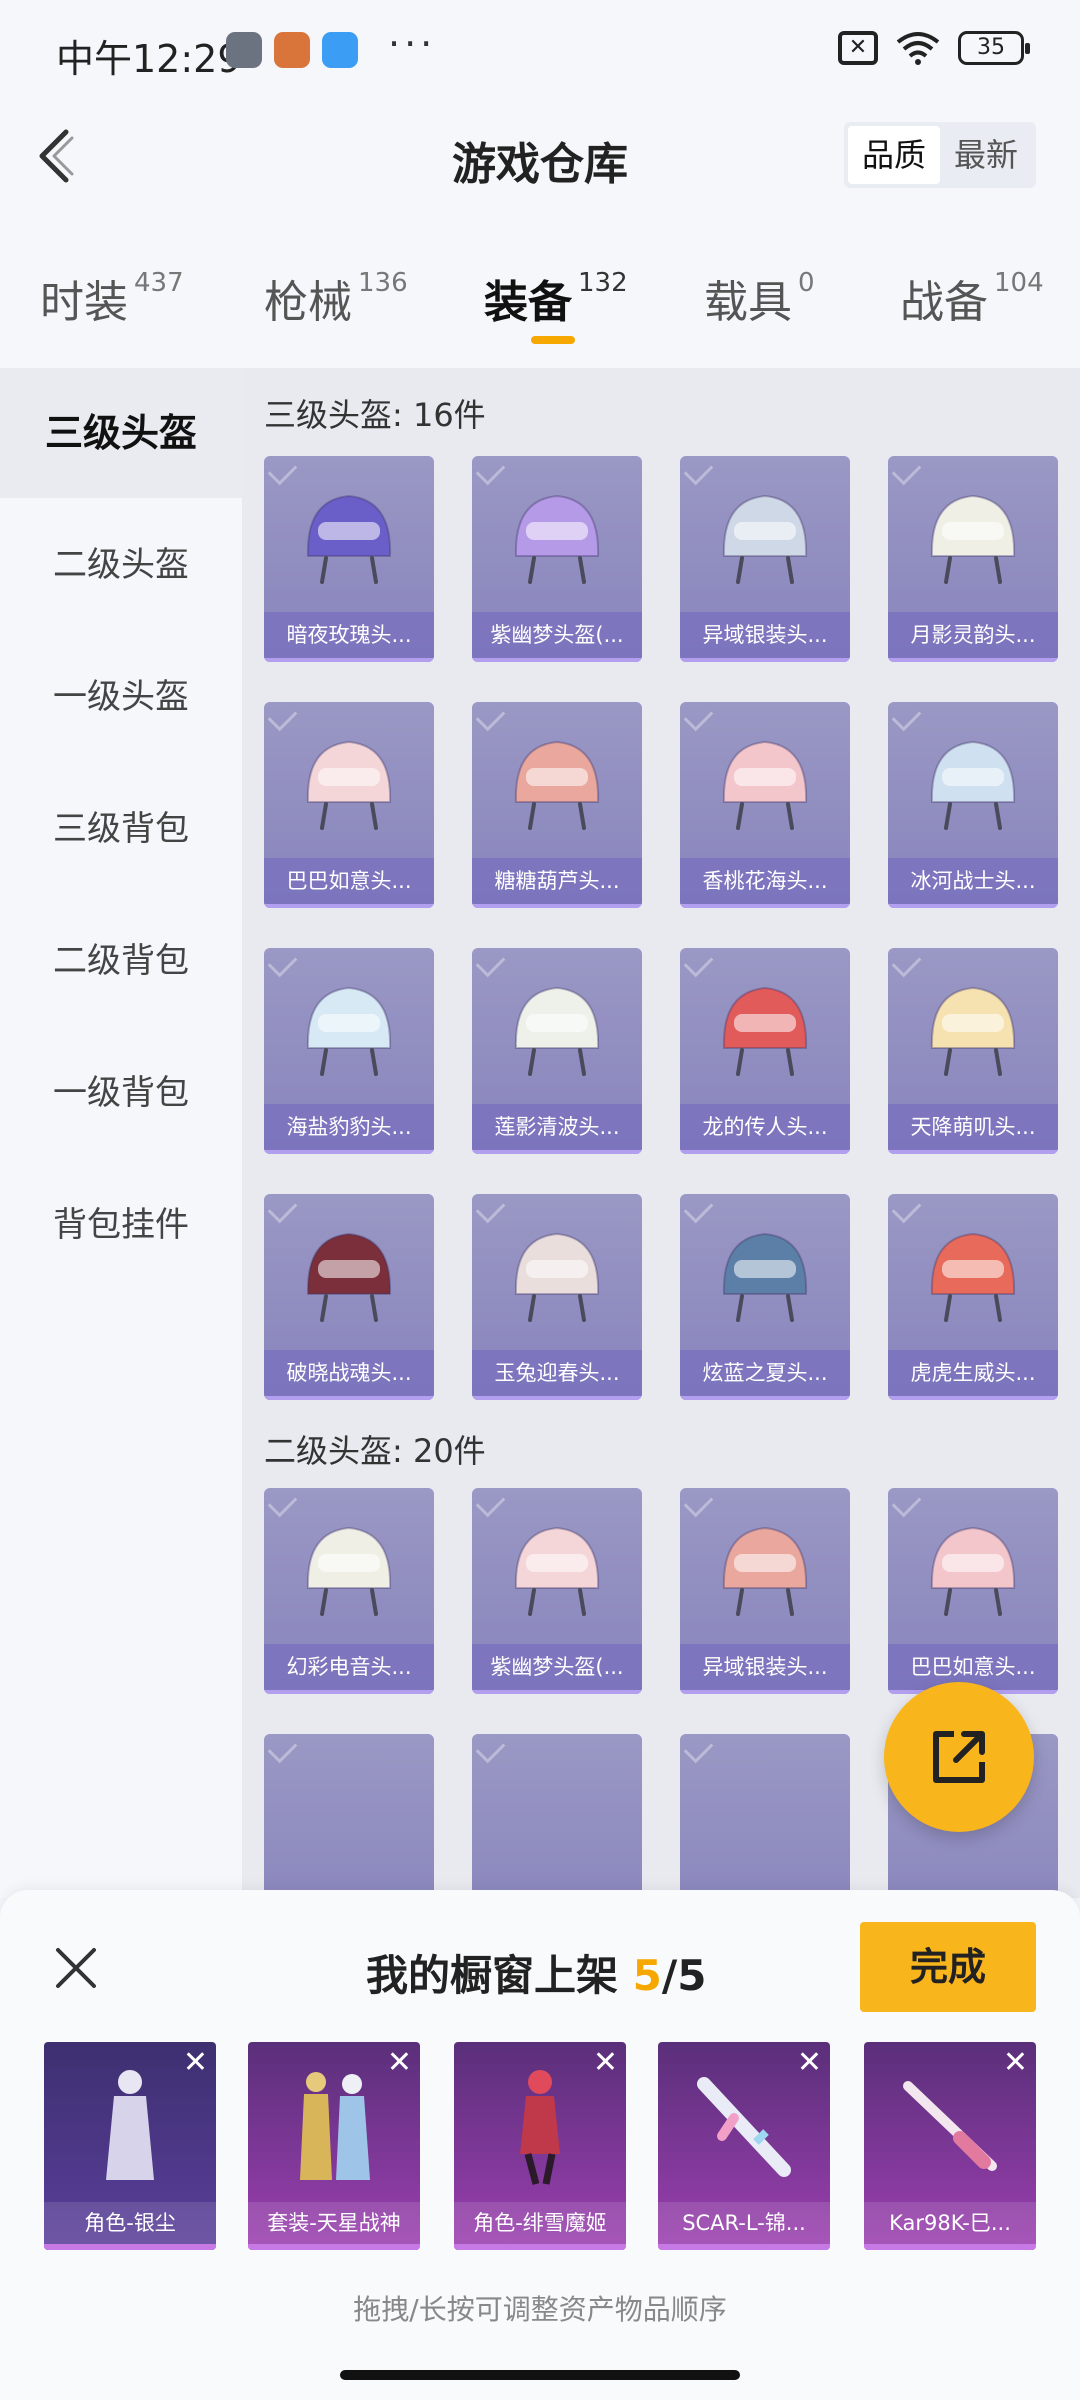  I want to click on showcase-item-name: 角色-绯雪魔姬, so click(540, 2223).